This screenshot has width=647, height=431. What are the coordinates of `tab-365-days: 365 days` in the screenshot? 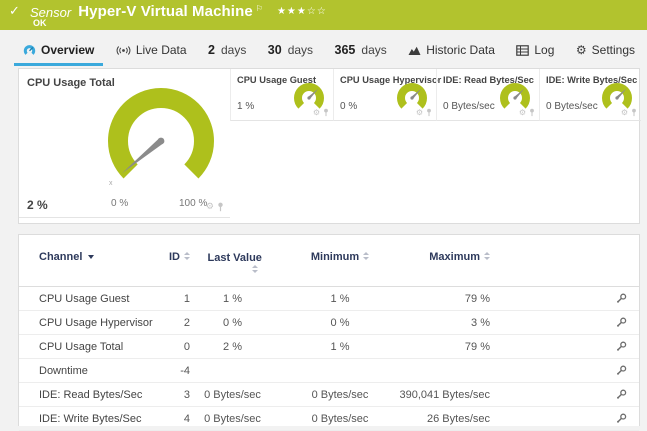 It's located at (361, 52).